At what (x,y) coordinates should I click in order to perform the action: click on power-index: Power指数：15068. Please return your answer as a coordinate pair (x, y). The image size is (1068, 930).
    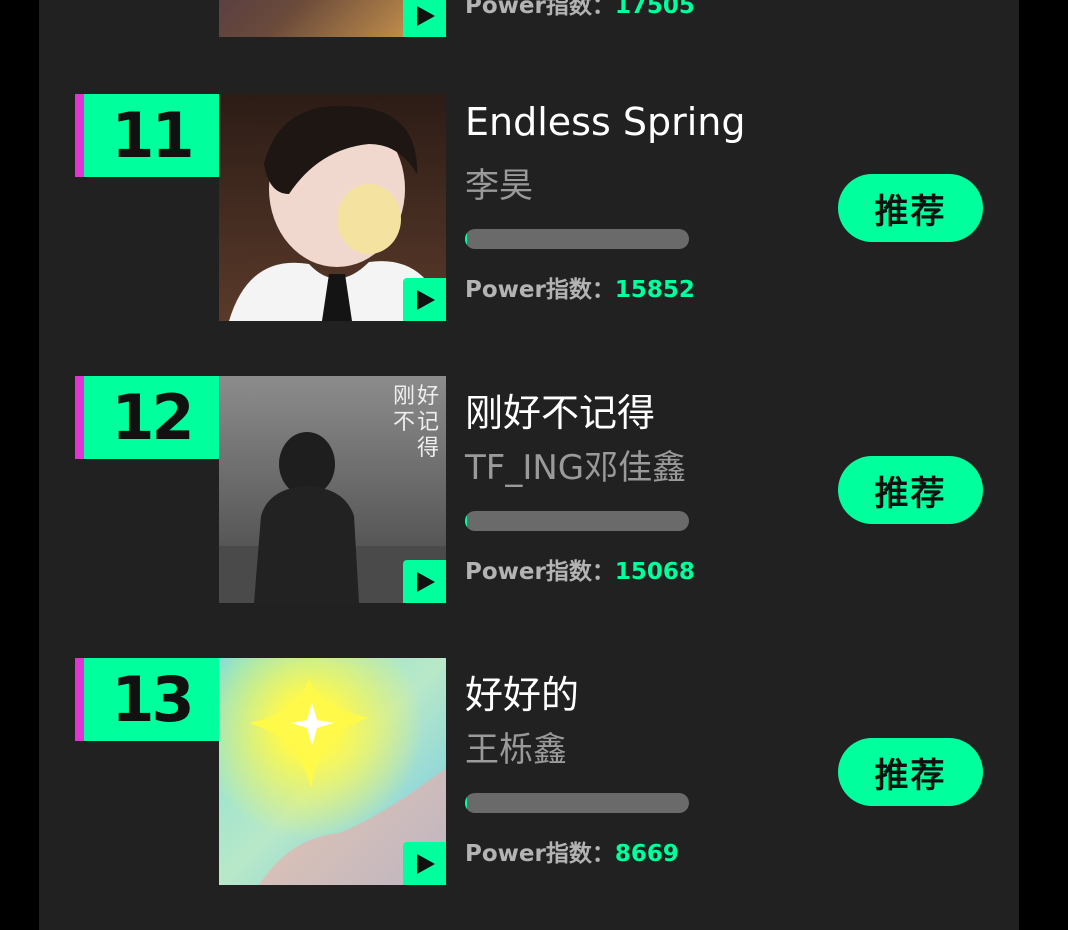
    Looking at the image, I should click on (580, 569).